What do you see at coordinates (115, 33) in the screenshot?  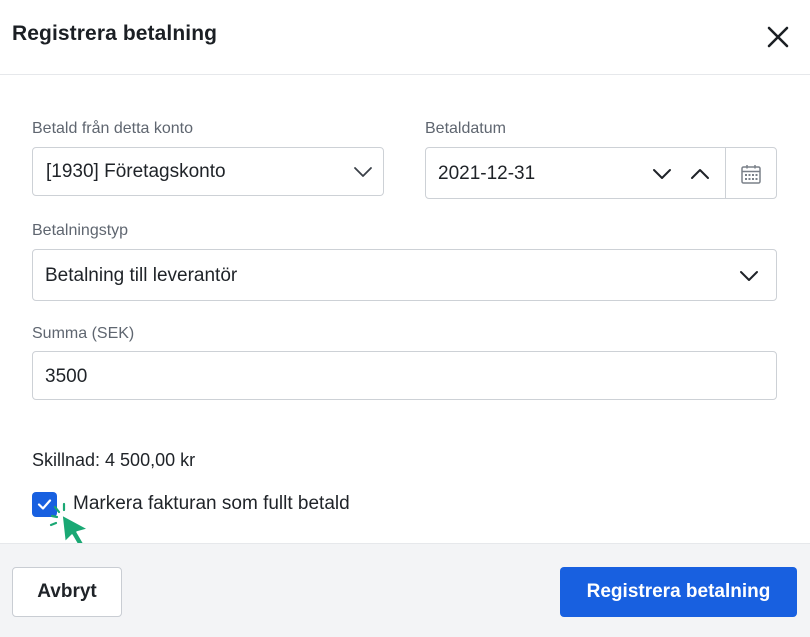 I see `dialog-title: Registrera betalning` at bounding box center [115, 33].